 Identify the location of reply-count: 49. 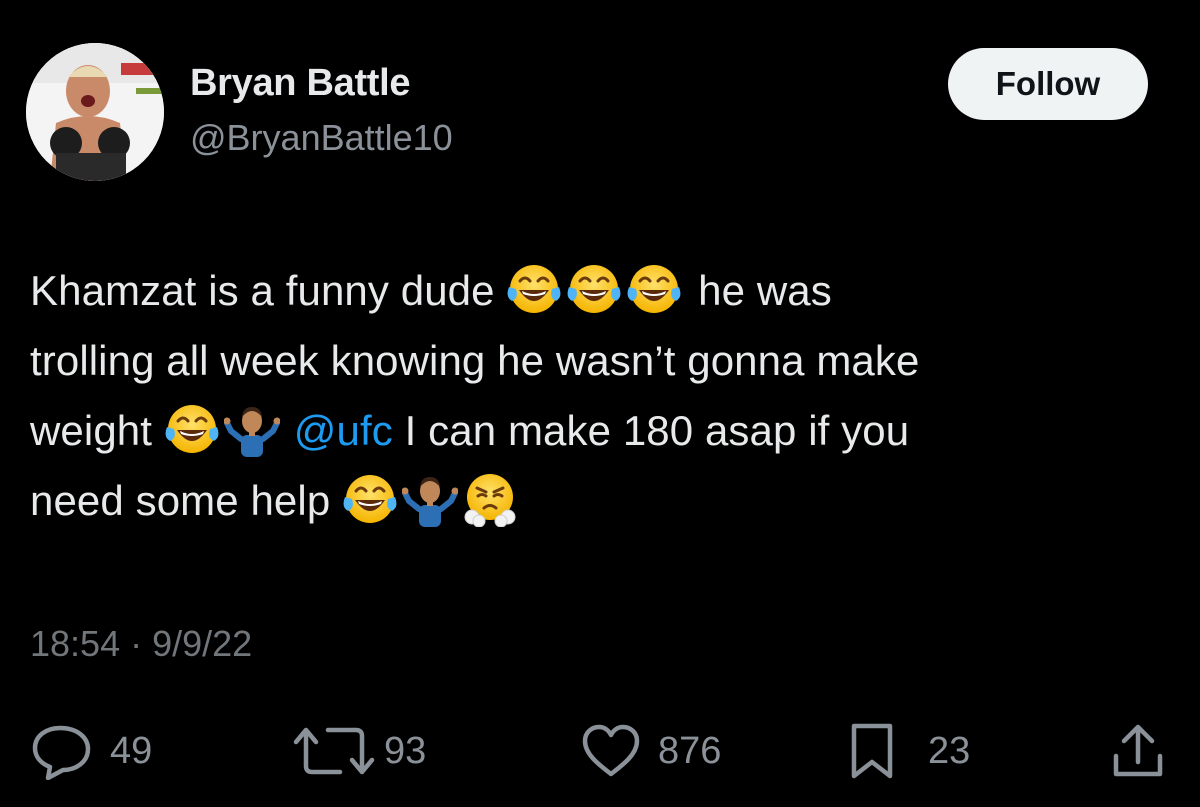
(131, 750).